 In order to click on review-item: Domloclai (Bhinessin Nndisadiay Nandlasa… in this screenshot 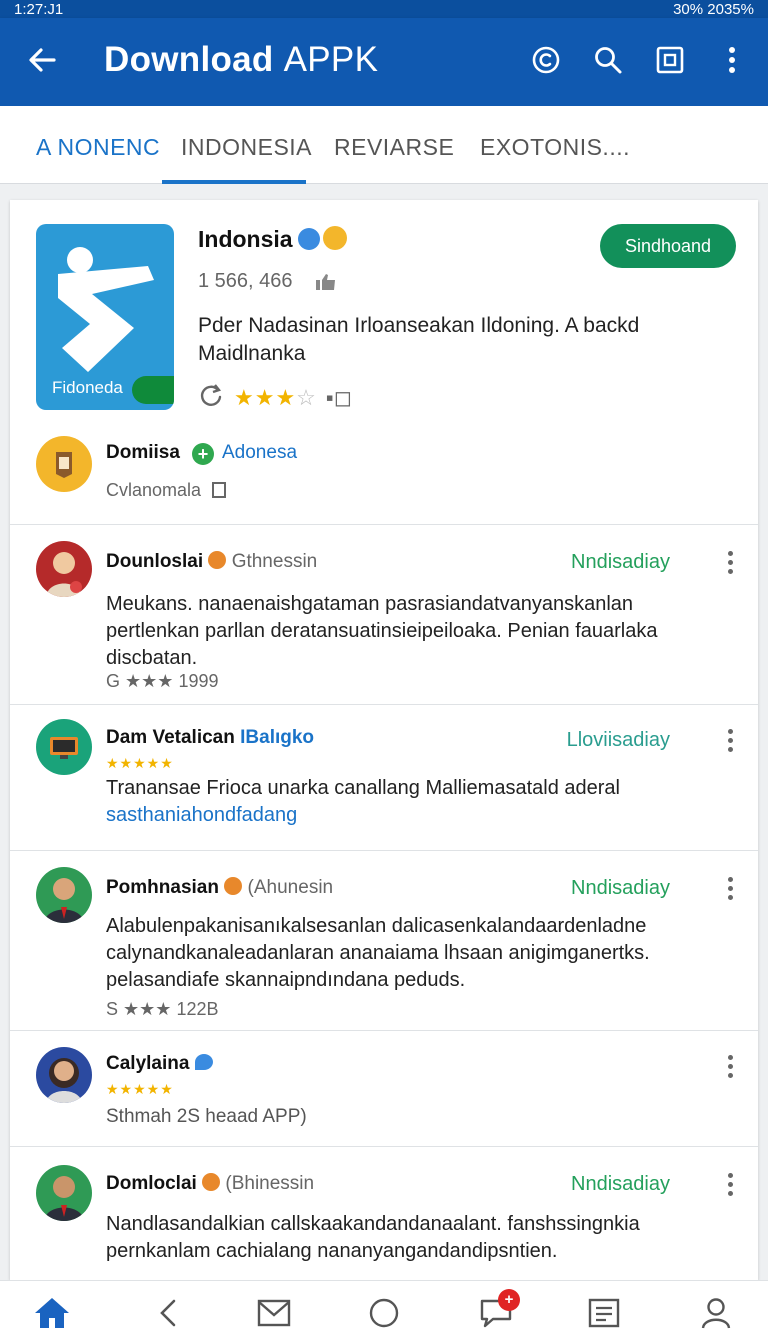, I will do `click(384, 1213)`.